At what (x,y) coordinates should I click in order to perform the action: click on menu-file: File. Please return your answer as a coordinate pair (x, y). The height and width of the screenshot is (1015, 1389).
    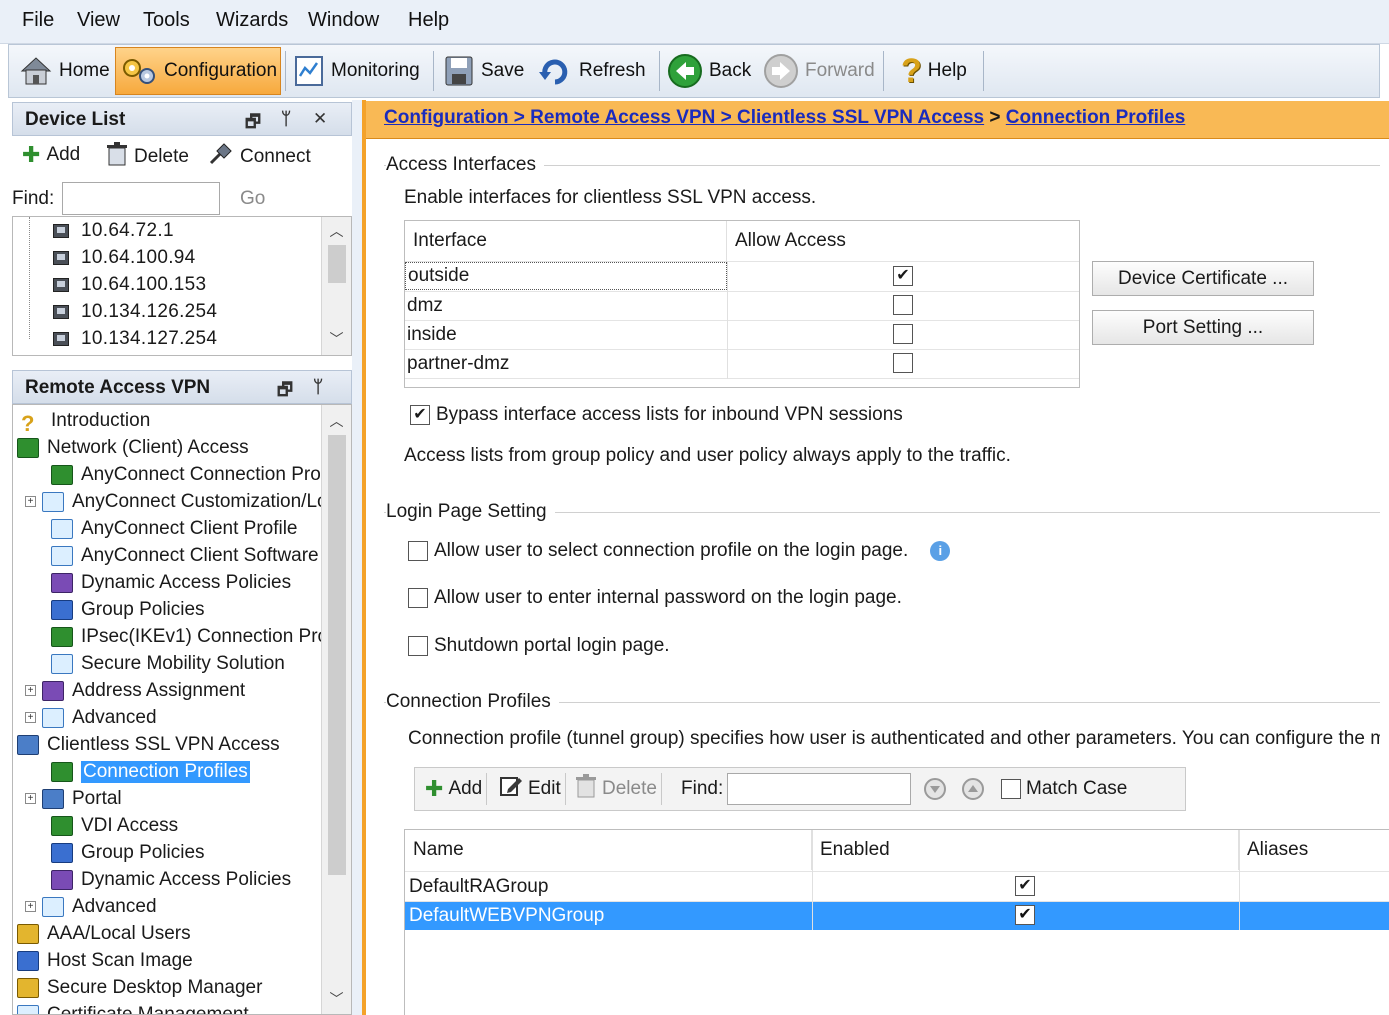
    Looking at the image, I should click on (38, 20).